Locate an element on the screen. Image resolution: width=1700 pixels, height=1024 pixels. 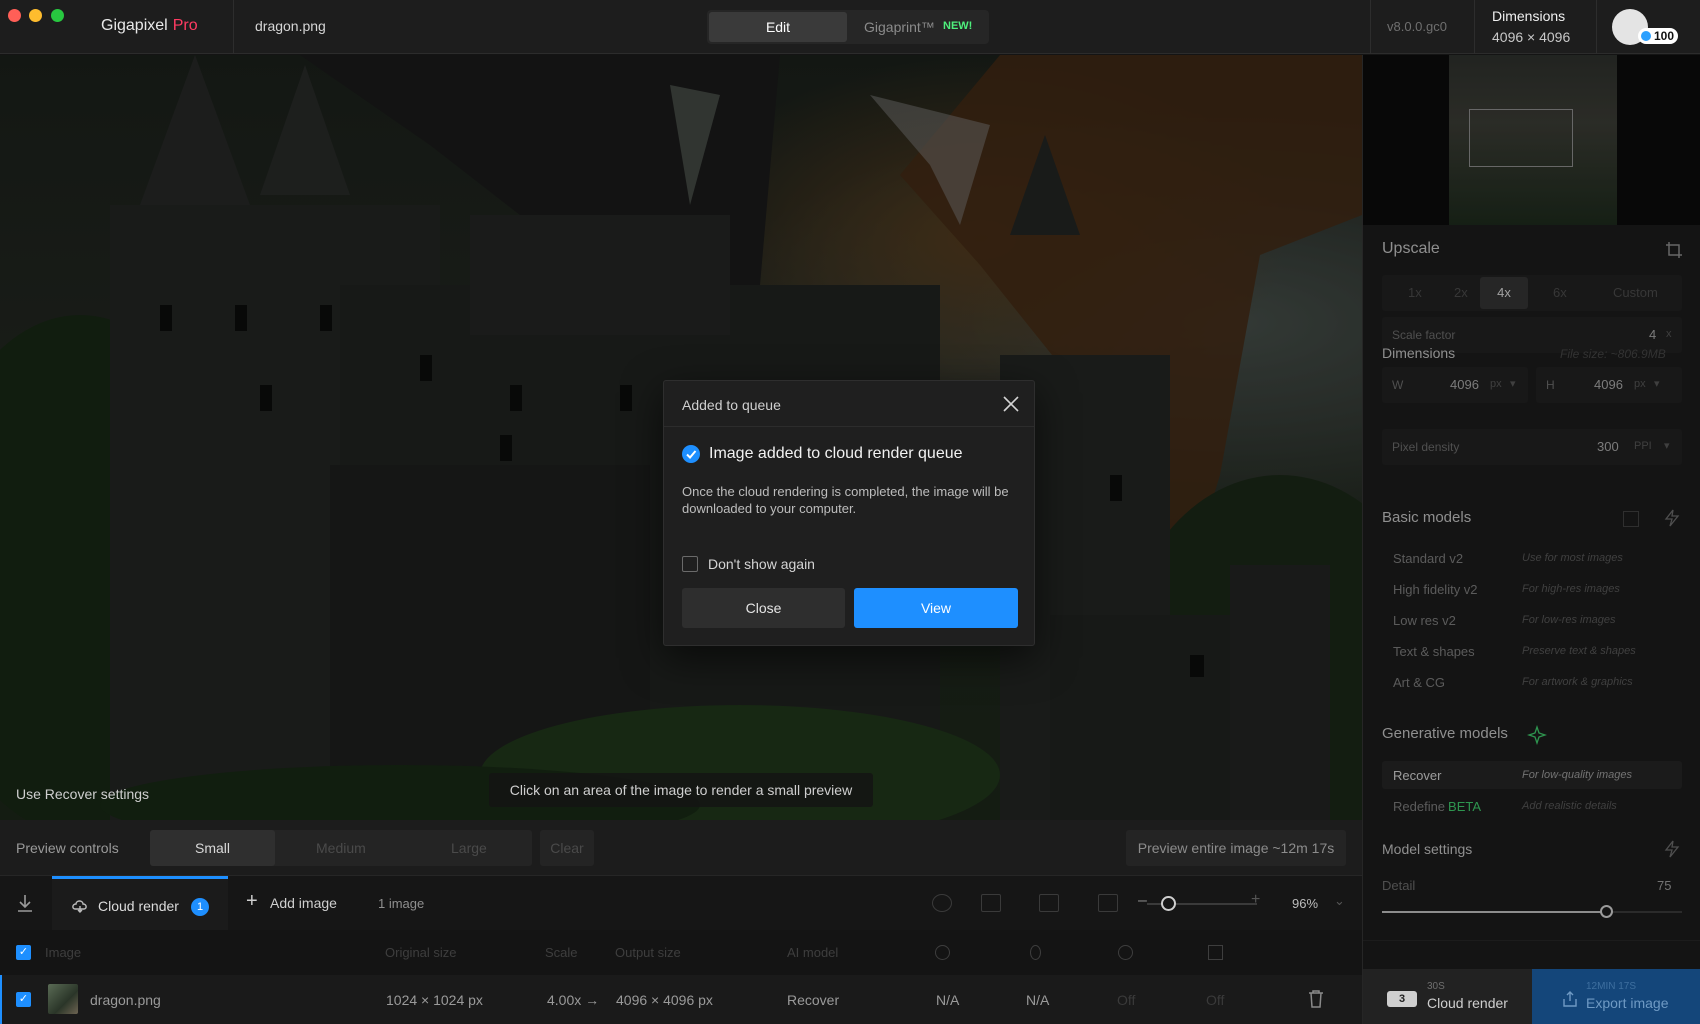
zoom-out-button: – is located at coordinates (1142, 901).